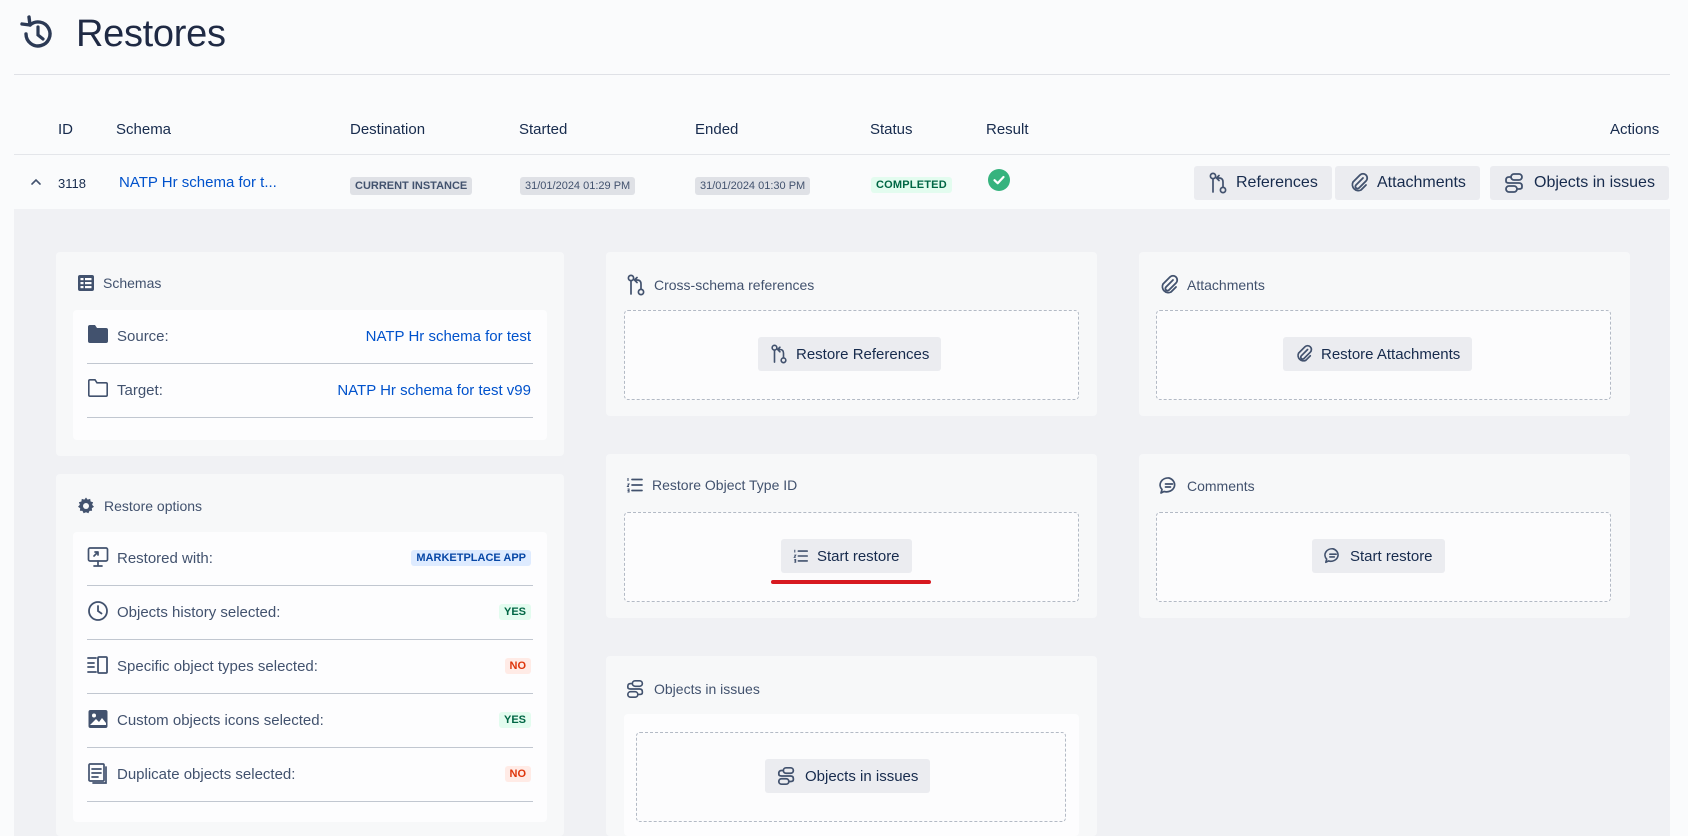 This screenshot has width=1688, height=836. Describe the element at coordinates (863, 354) in the screenshot. I see `restore-references-label: Restore References` at that location.